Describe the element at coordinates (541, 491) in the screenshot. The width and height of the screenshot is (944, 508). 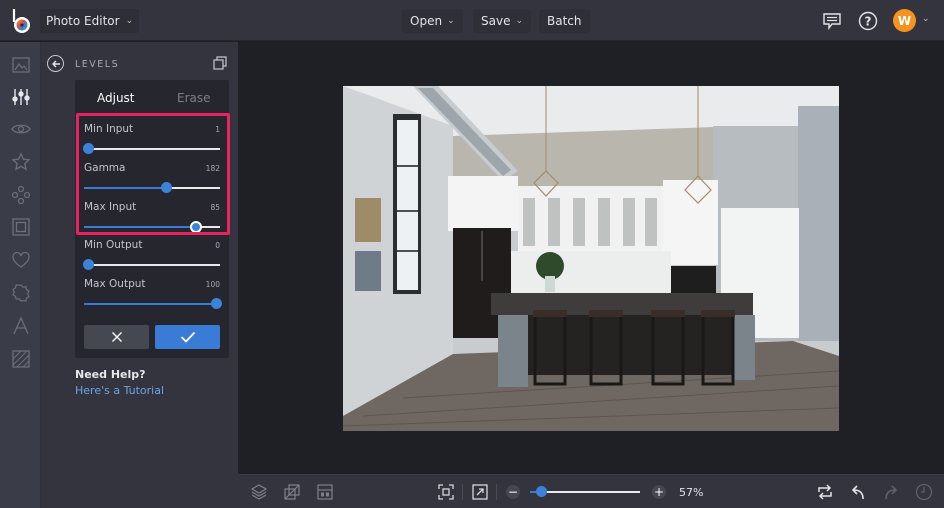
I see `zoom-slider-thumb` at that location.